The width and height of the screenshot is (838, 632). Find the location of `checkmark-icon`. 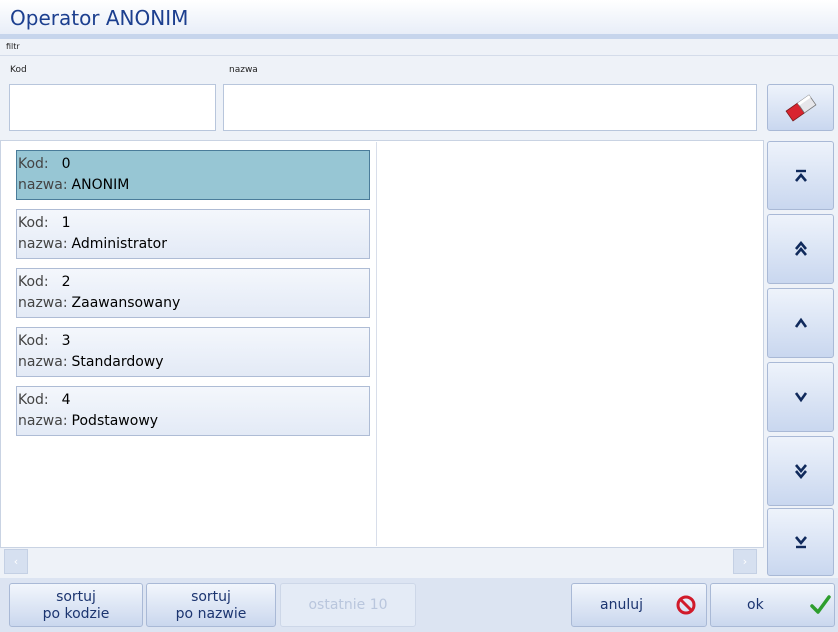

checkmark-icon is located at coordinates (820, 604).